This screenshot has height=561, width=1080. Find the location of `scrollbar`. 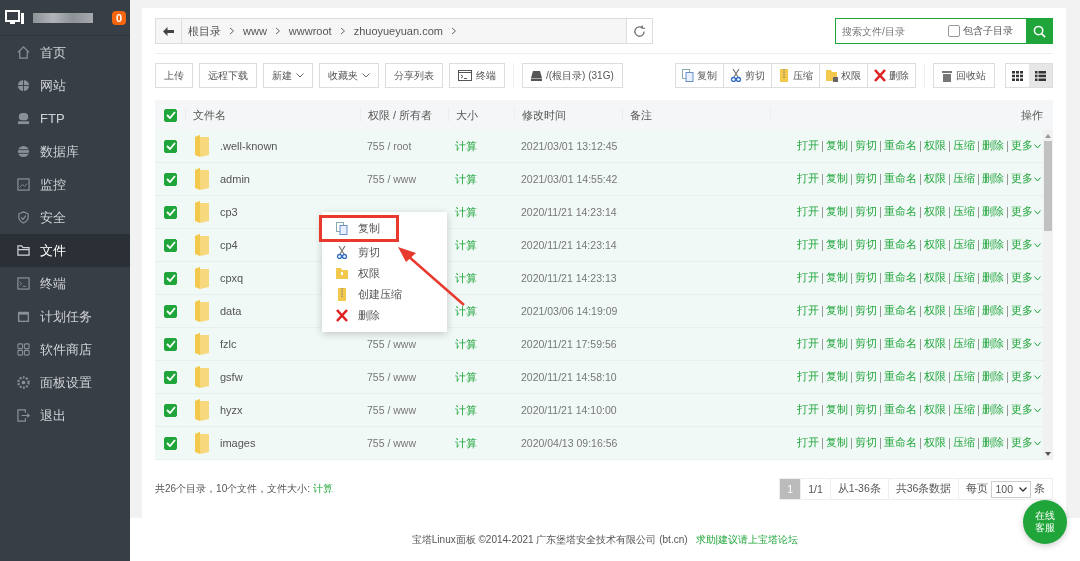

scrollbar is located at coordinates (1048, 295).